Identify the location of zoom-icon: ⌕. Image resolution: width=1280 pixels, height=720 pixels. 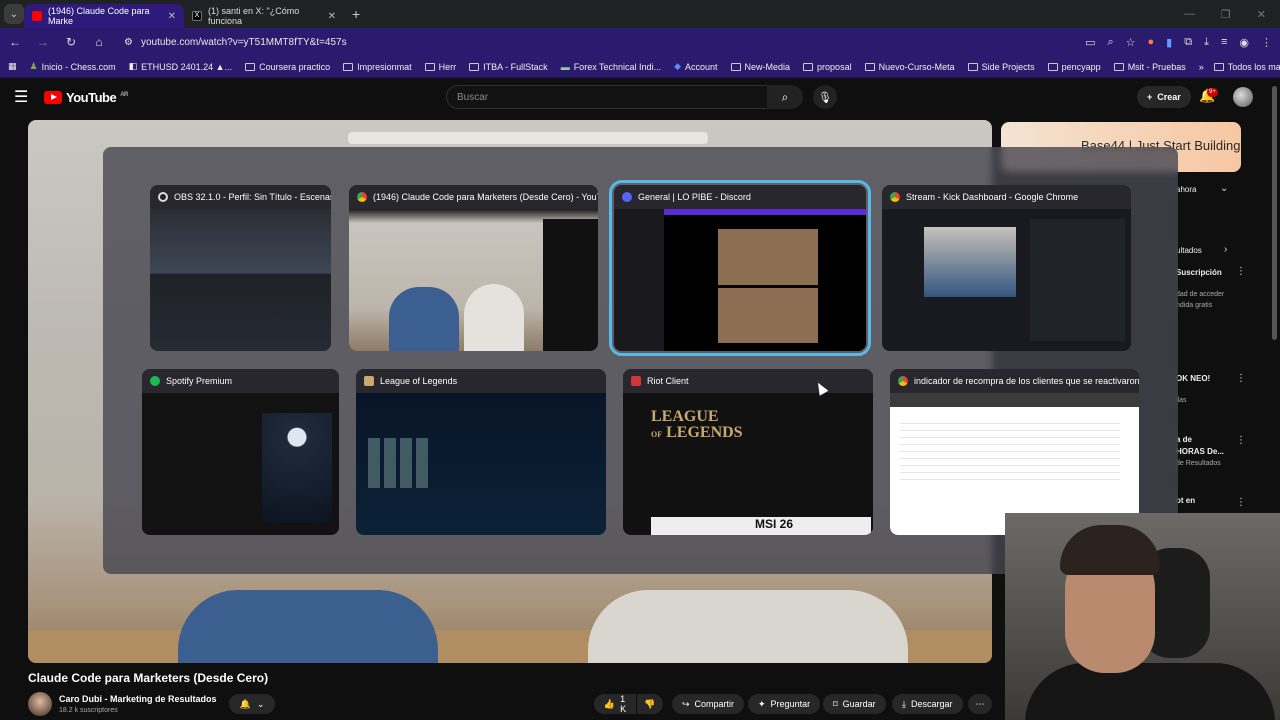
(1110, 42).